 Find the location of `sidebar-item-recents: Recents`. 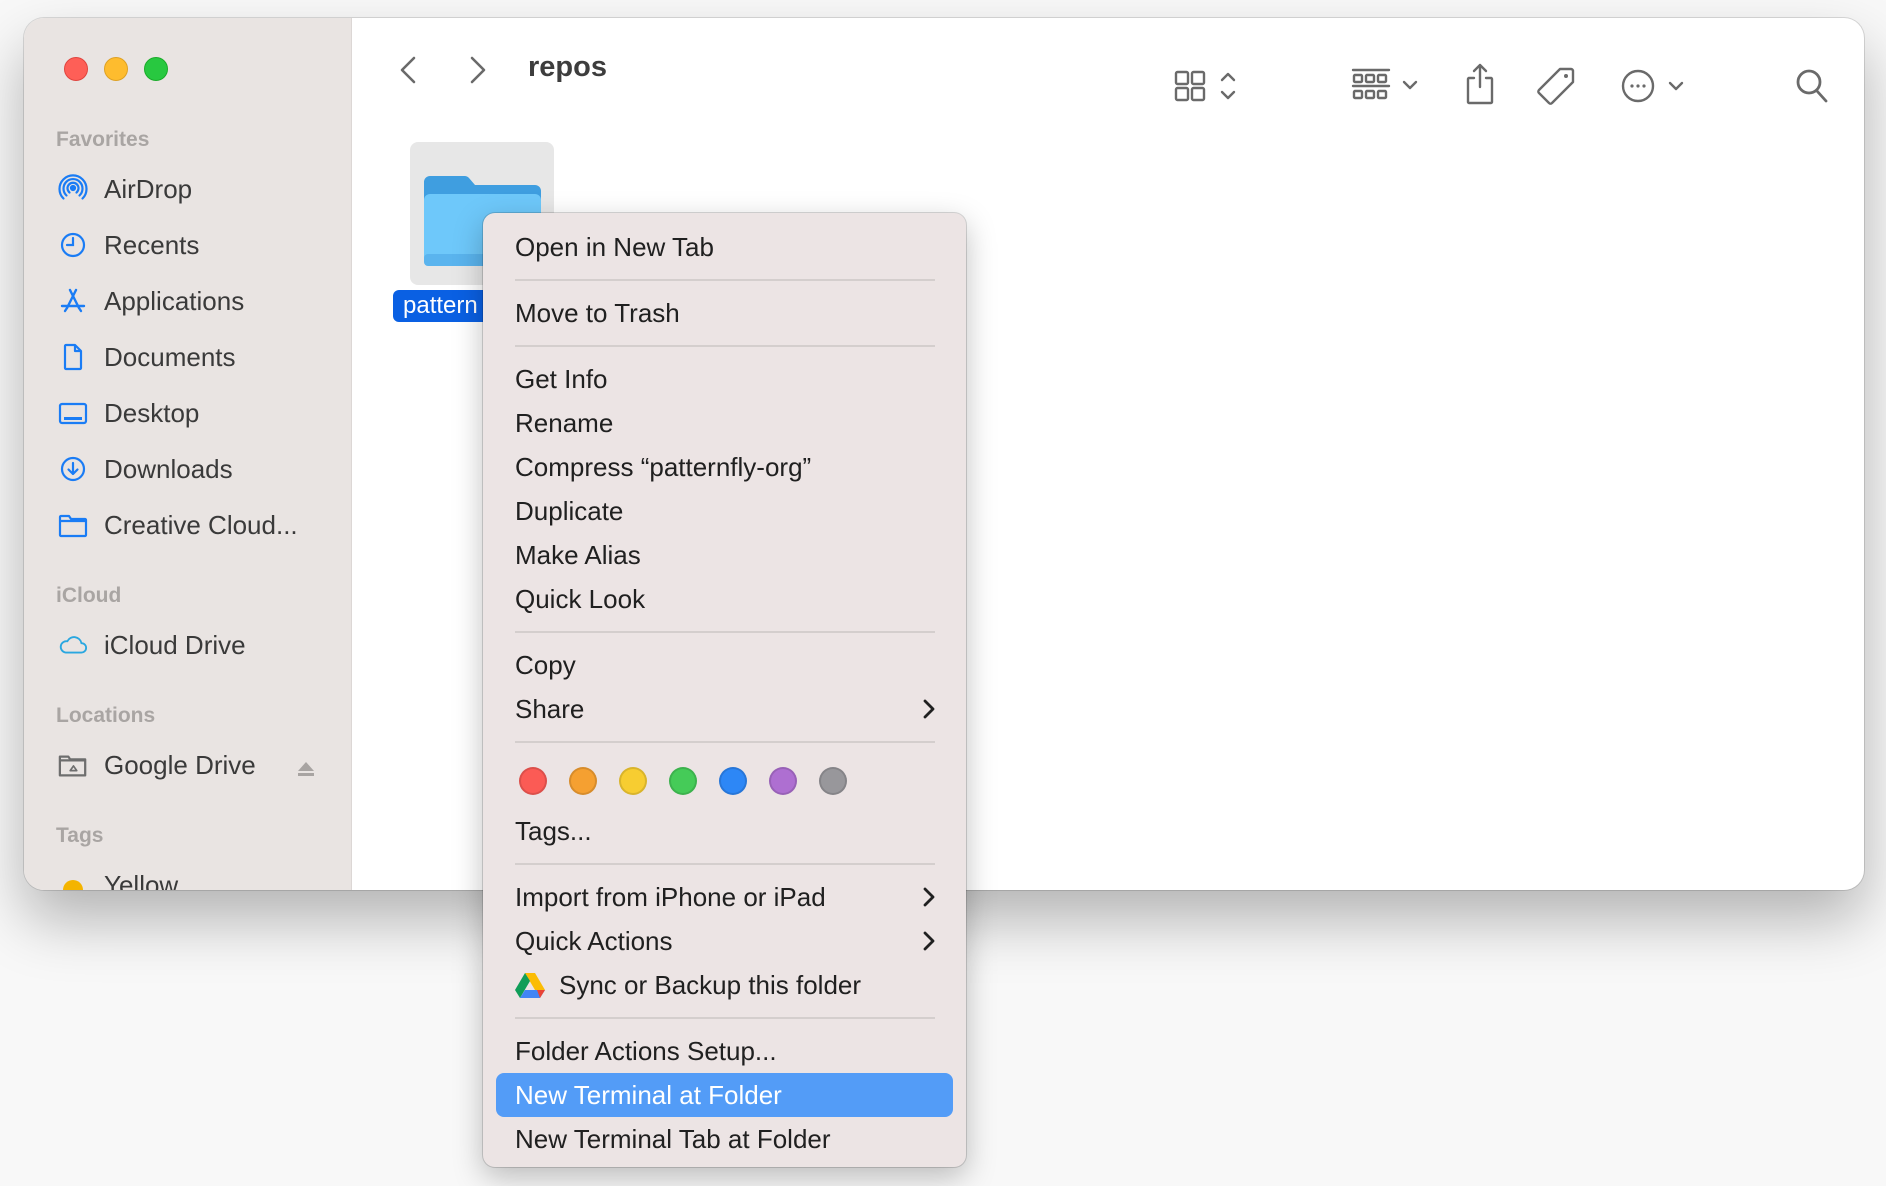

sidebar-item-recents: Recents is located at coordinates (201, 245).